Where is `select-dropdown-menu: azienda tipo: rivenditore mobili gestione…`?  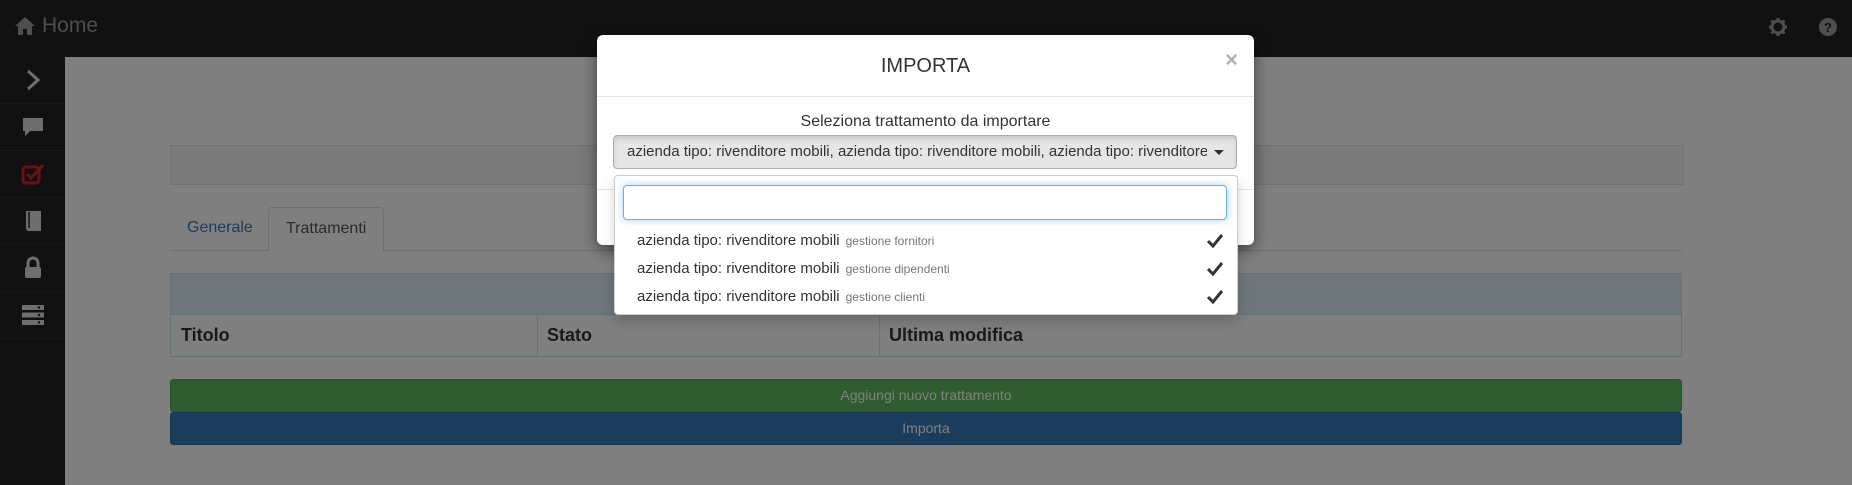 select-dropdown-menu: azienda tipo: rivenditore mobili gestione… is located at coordinates (926, 245).